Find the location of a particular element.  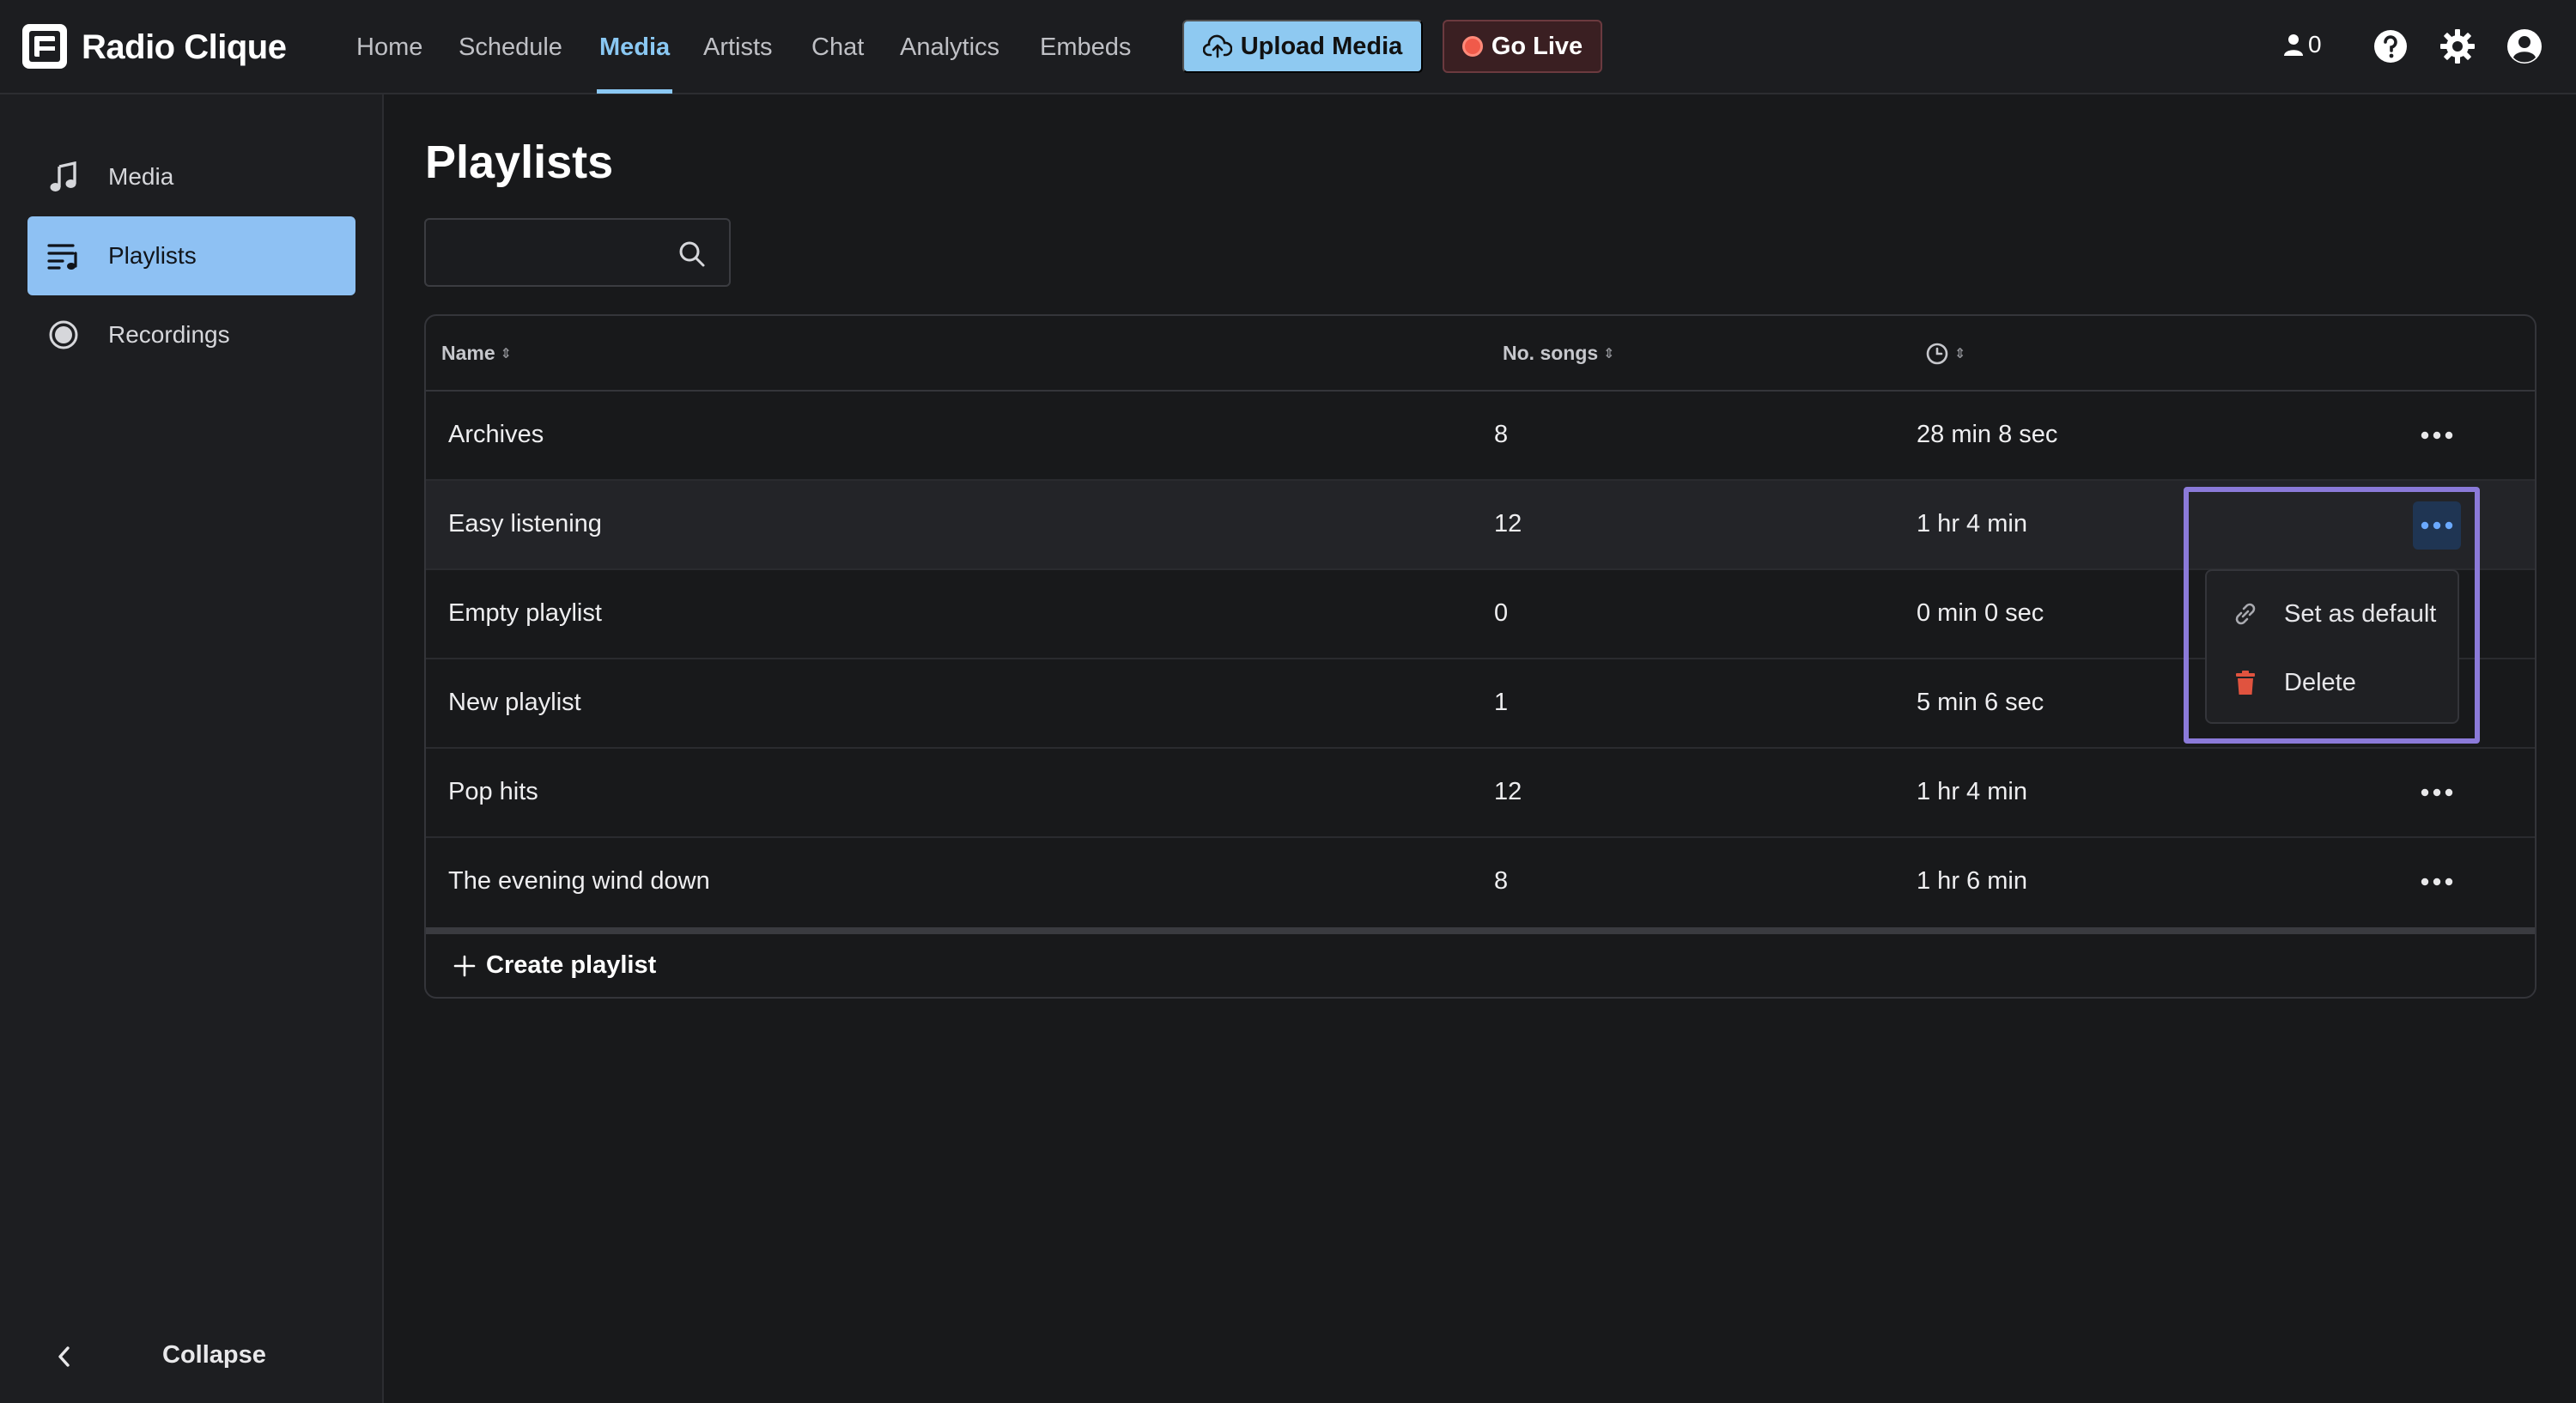

sidebar-item-label: Media is located at coordinates (141, 176).